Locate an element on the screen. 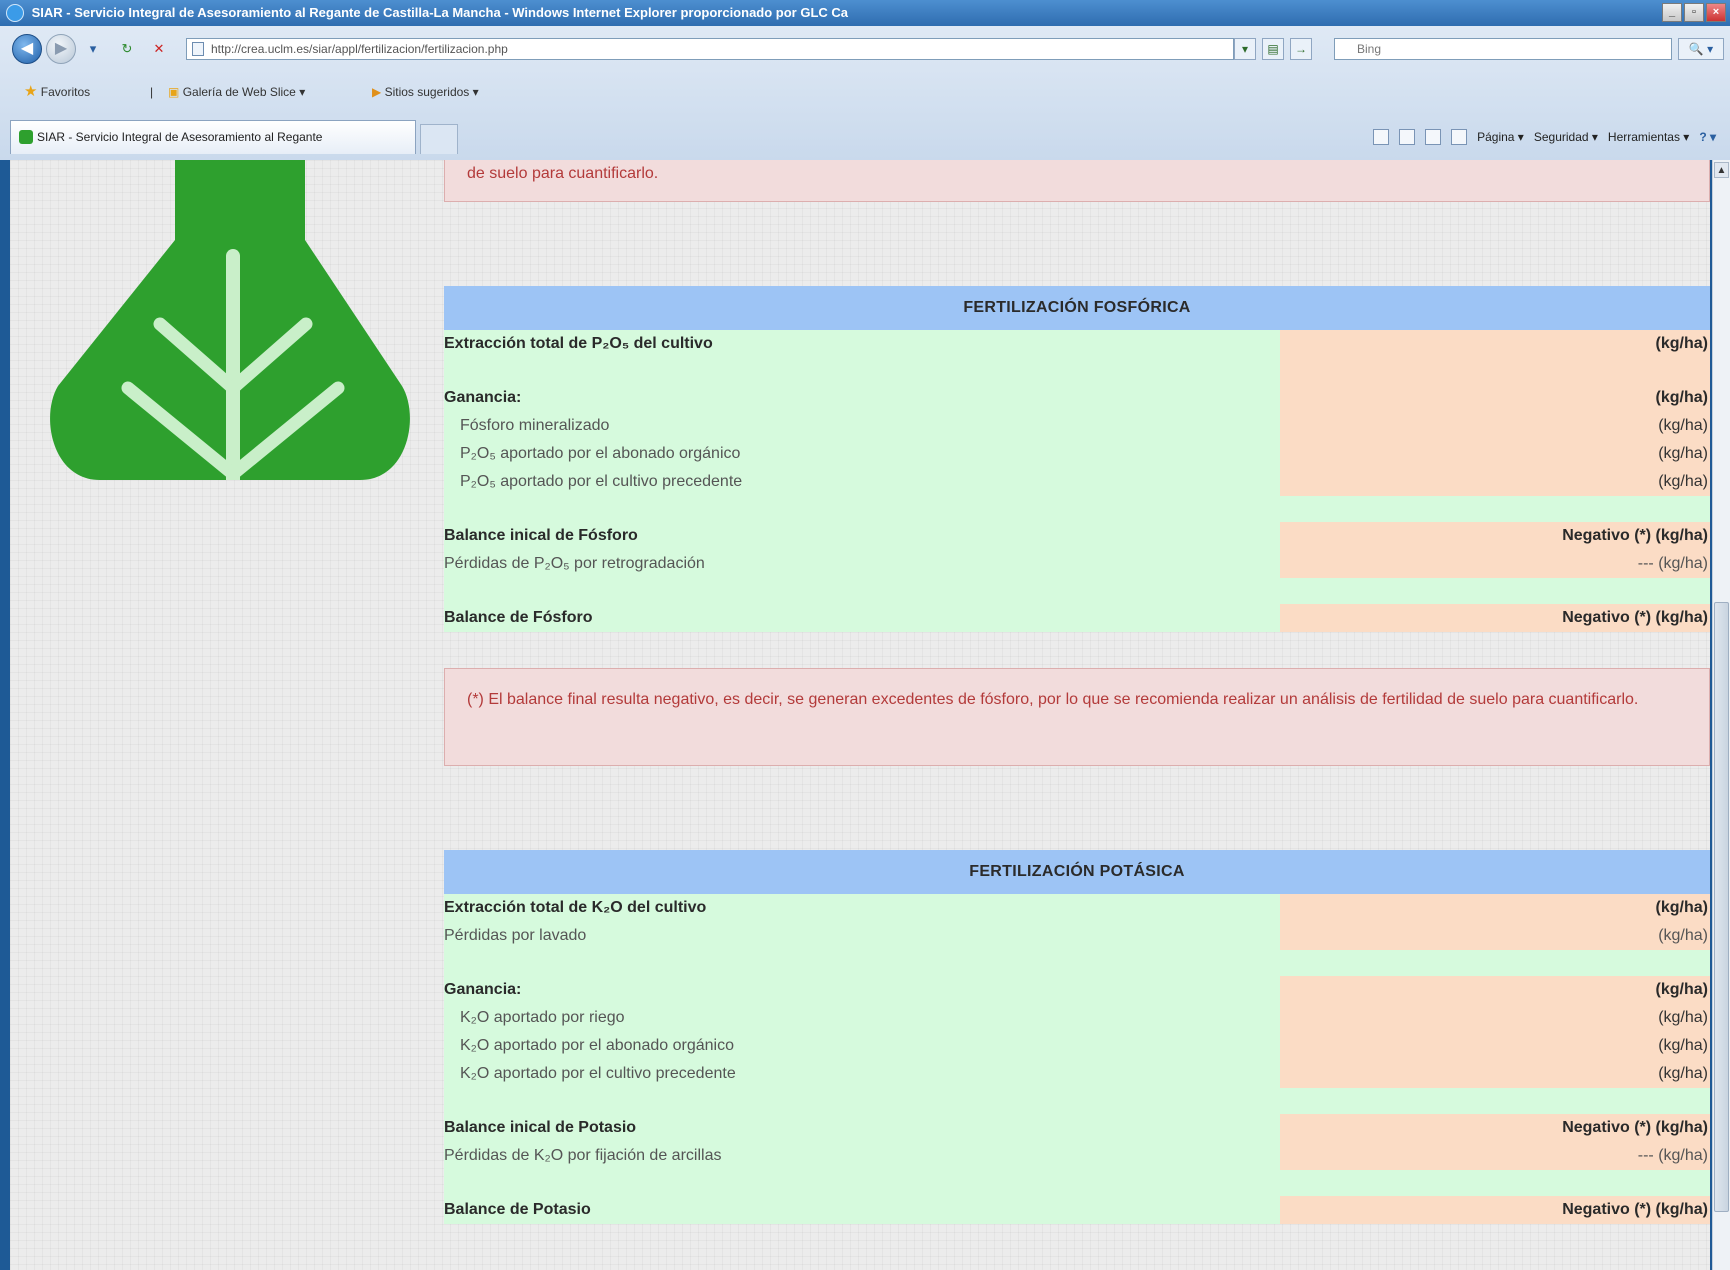  siar-favicon-icon is located at coordinates (26, 137).